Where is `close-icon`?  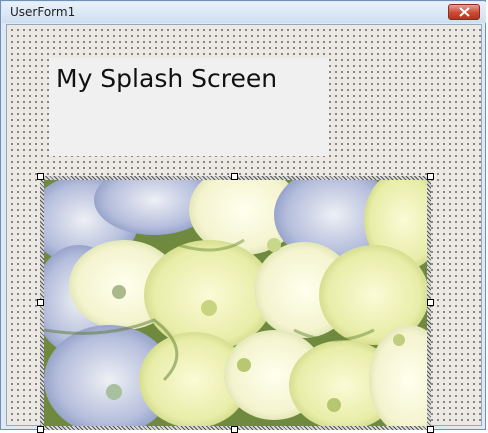
close-icon is located at coordinates (464, 12).